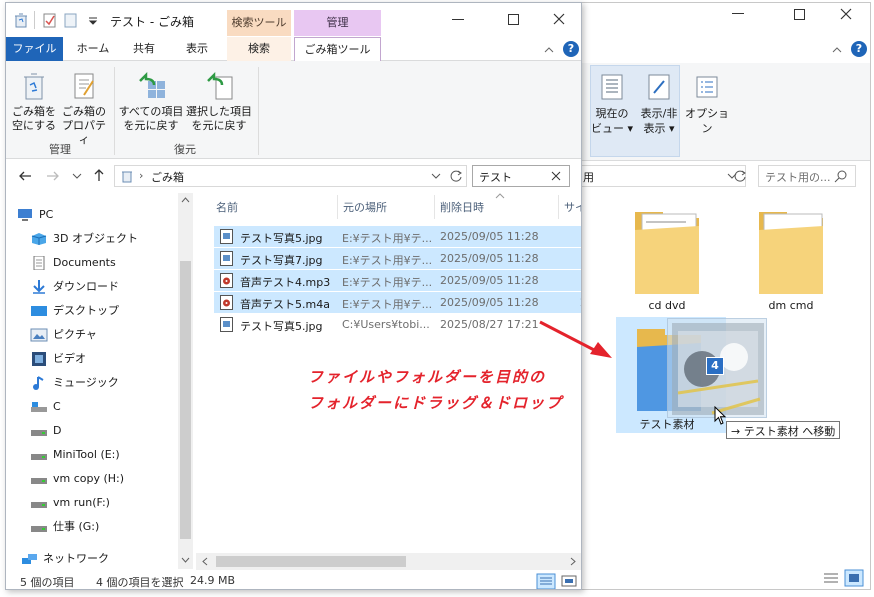  Describe the element at coordinates (185, 560) in the screenshot. I see `scroll-down-icon` at that location.